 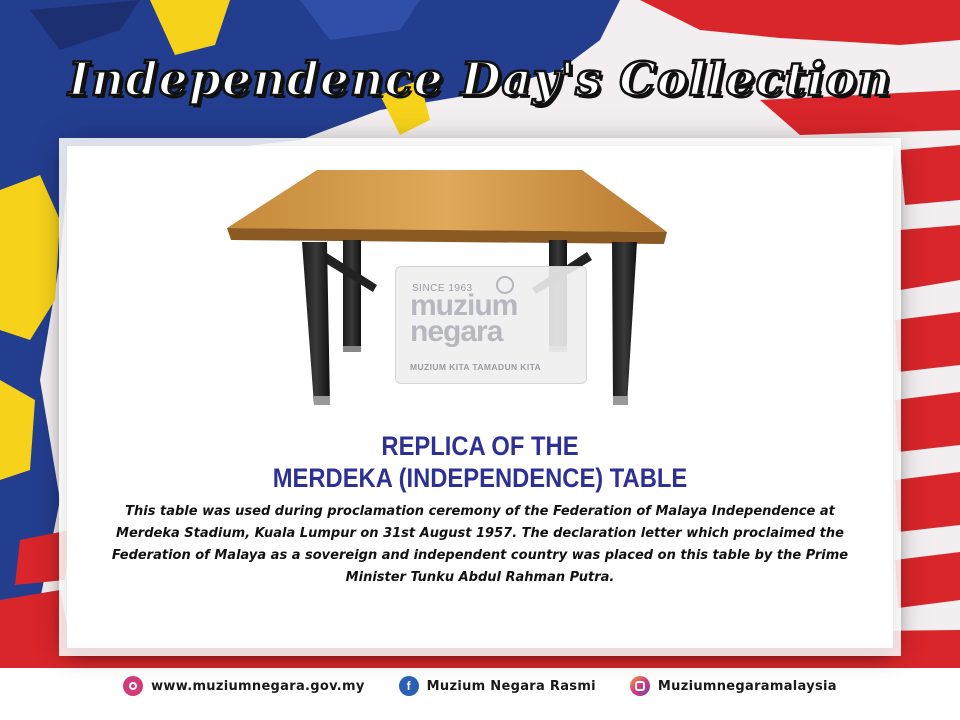 I want to click on website-icon, so click(x=133, y=686).